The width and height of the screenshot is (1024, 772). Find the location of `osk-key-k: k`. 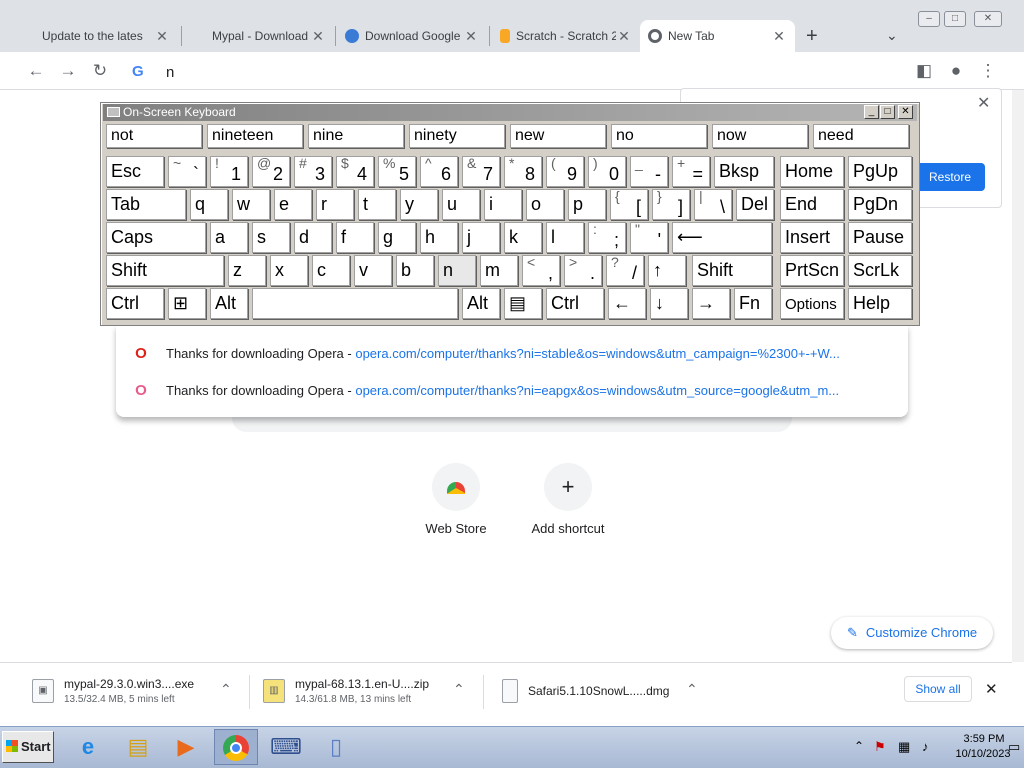

osk-key-k: k is located at coordinates (523, 237).